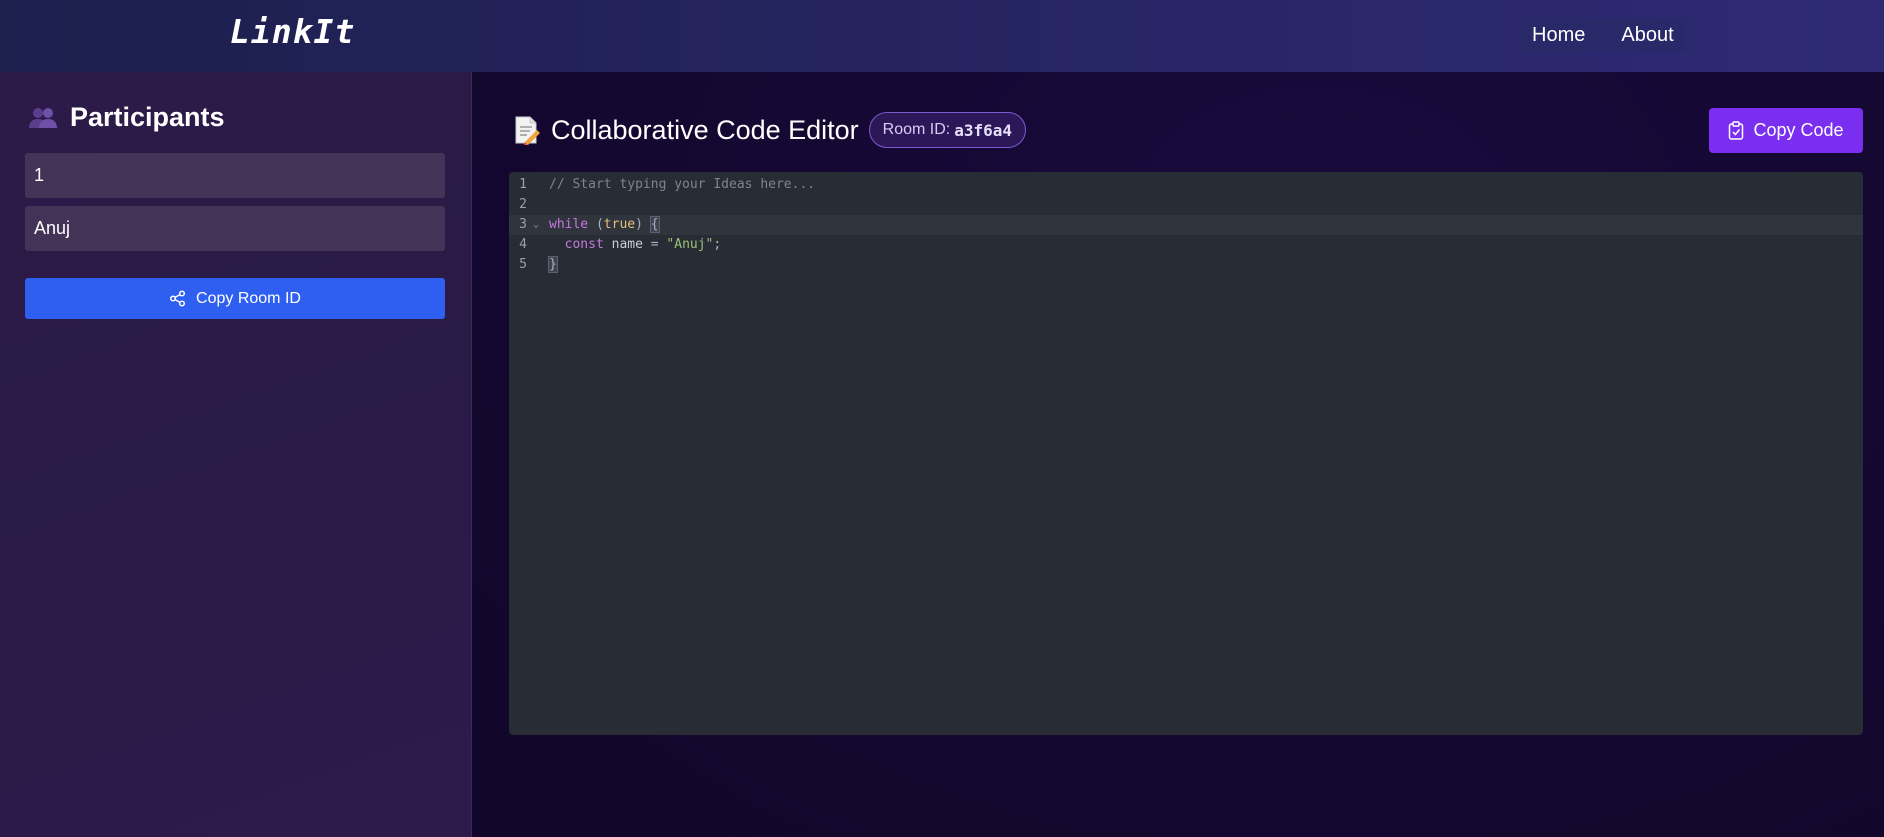 The image size is (1884, 837). What do you see at coordinates (523, 204) in the screenshot?
I see `line-number: 2` at bounding box center [523, 204].